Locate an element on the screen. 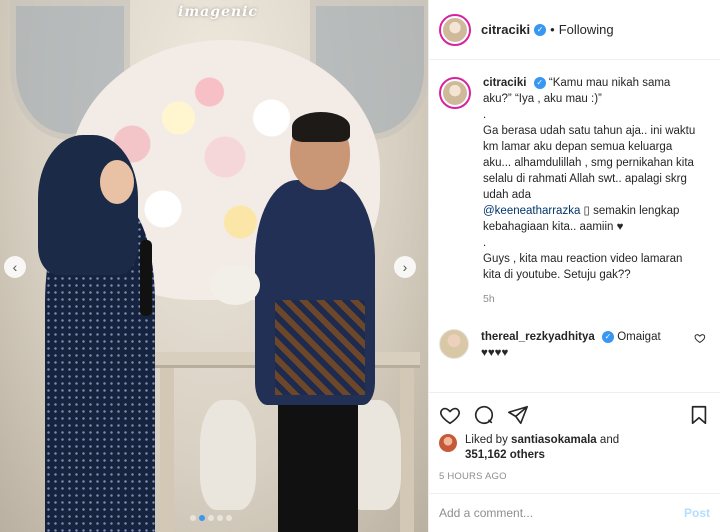 This screenshot has height=532, width=720. mention-link: @keeneatharrazka is located at coordinates (531, 211).